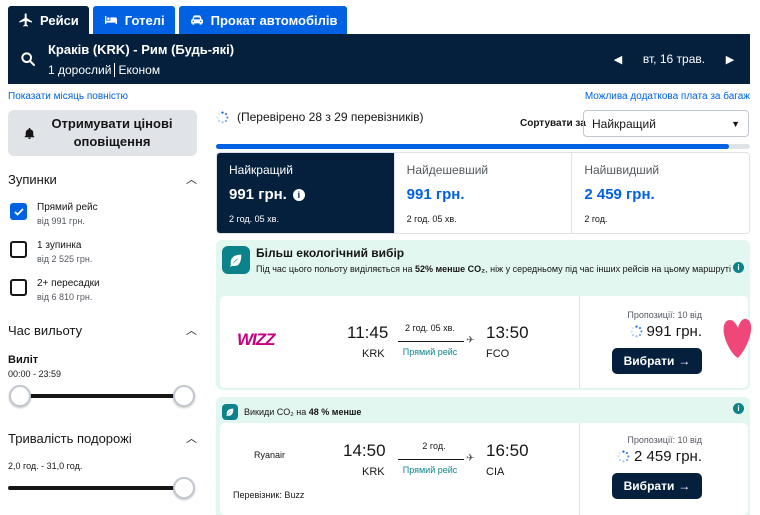  I want to click on duration-section-header: Тривалість подорожі ︿, so click(102, 438).